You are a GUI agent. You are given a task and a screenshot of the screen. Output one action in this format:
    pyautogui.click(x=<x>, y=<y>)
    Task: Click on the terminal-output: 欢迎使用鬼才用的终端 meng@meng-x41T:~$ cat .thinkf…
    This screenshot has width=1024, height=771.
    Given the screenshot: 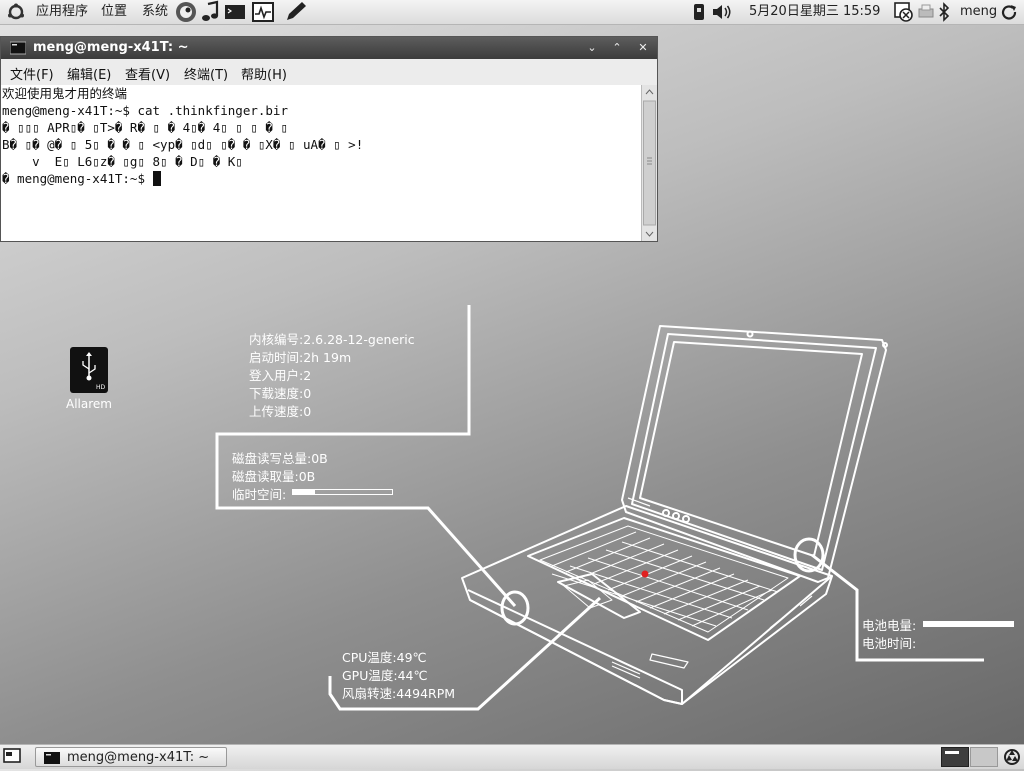 What is the action you would take?
    pyautogui.click(x=321, y=163)
    